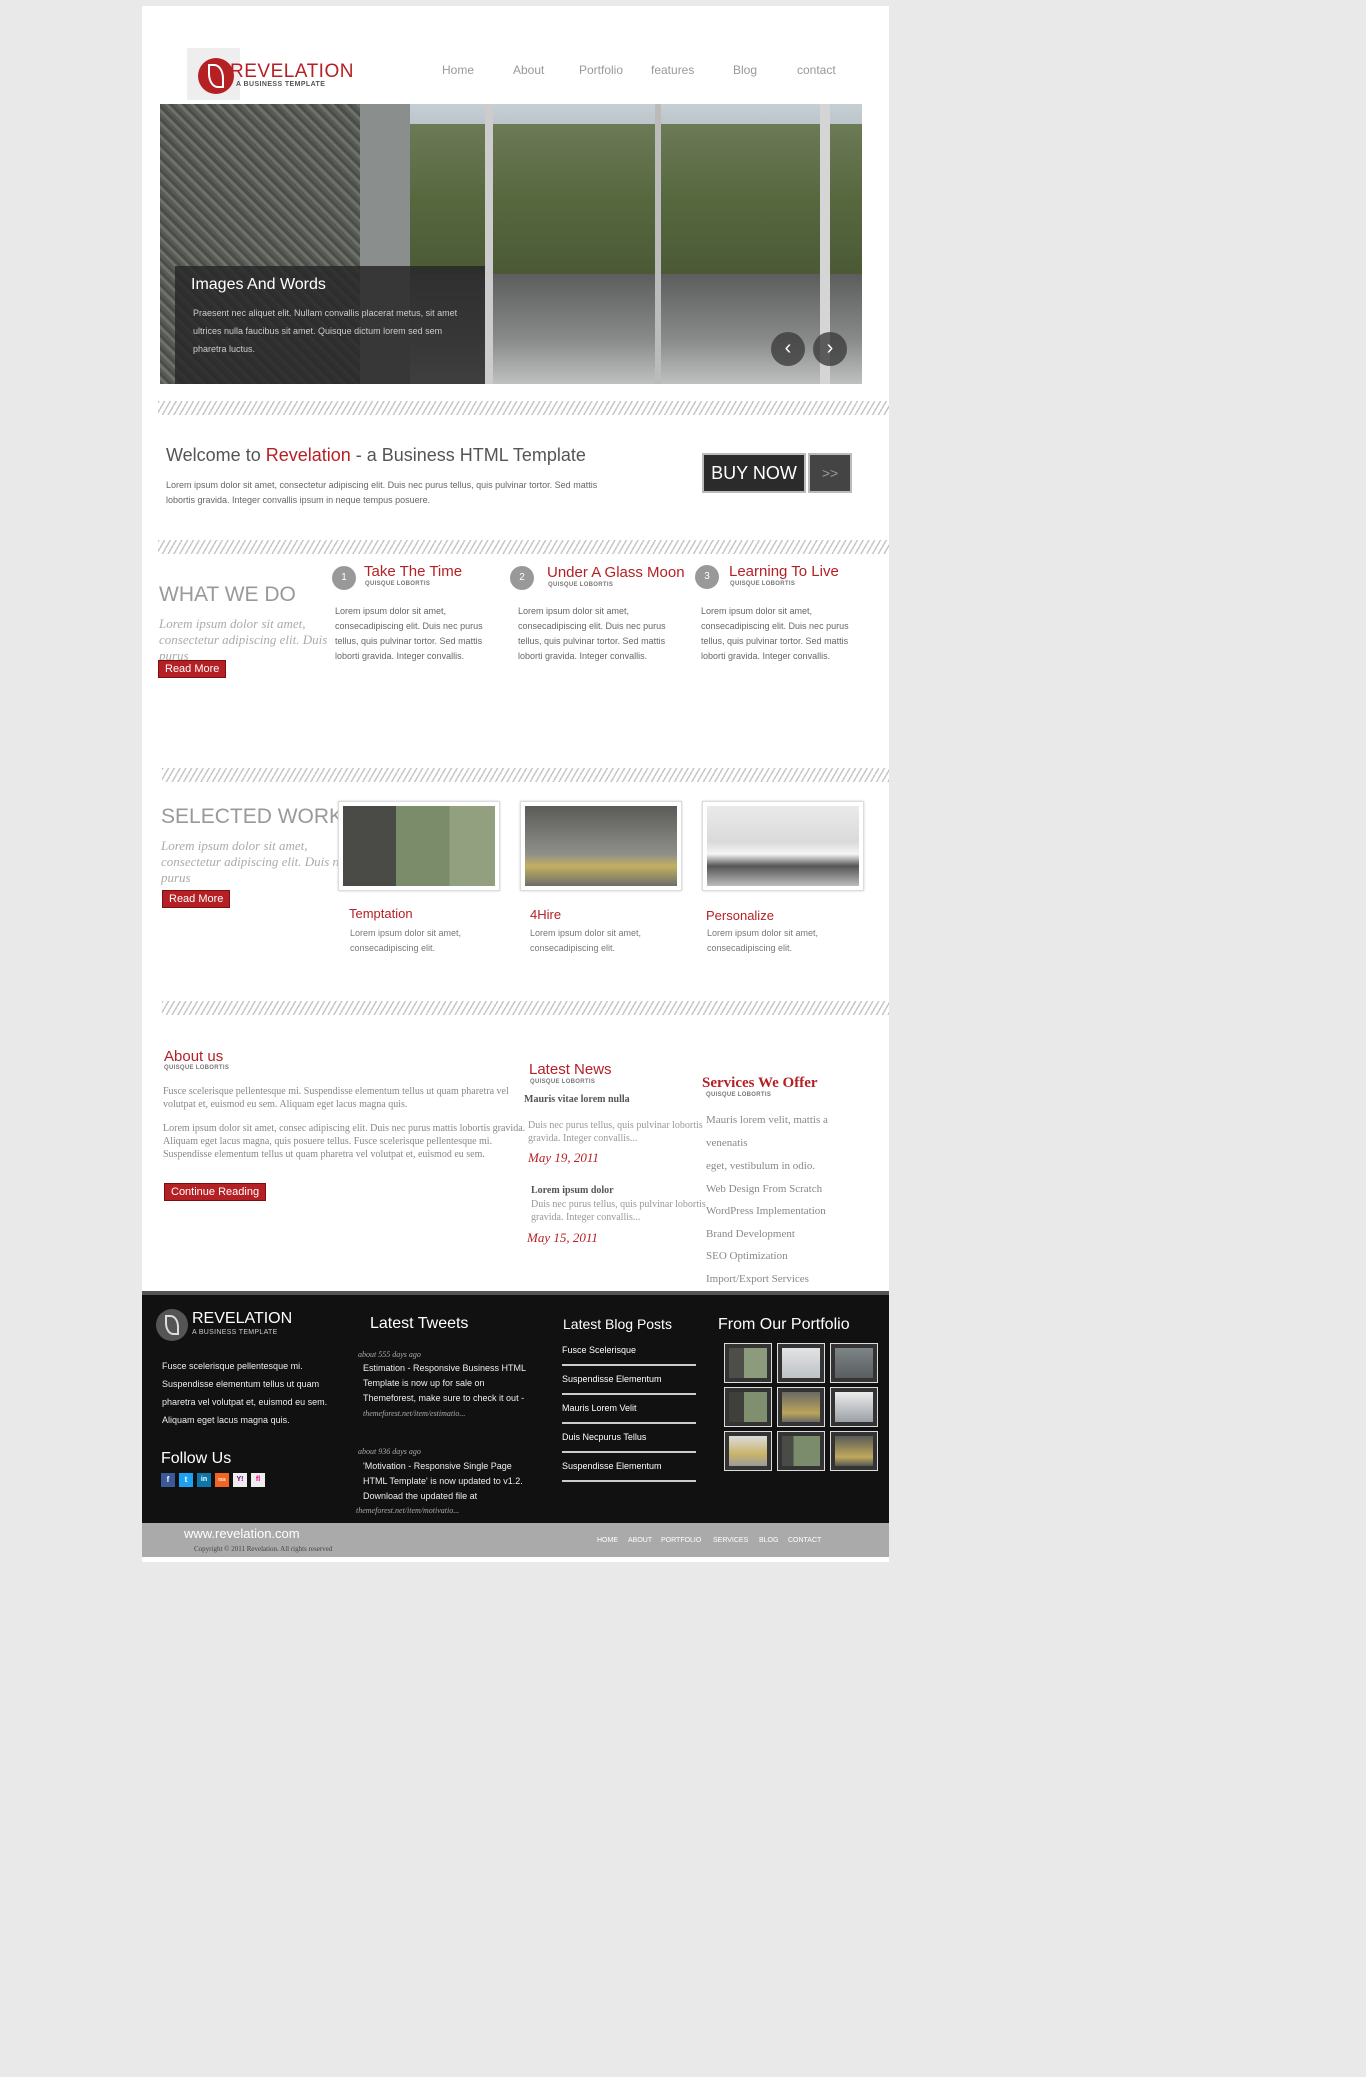 This screenshot has width=1366, height=2077. Describe the element at coordinates (215, 1192) in the screenshot. I see `continue-reading-button: Continue Reading` at that location.